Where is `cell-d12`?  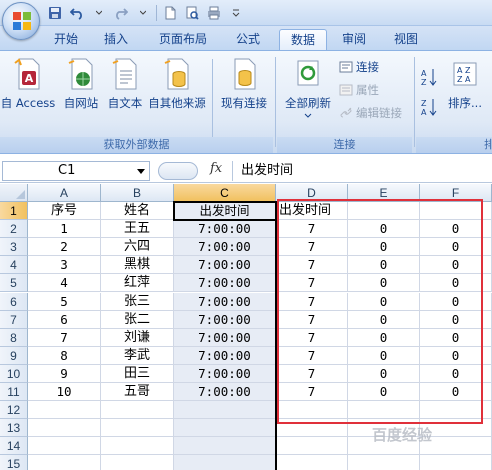
cell-d12 is located at coordinates (312, 410).